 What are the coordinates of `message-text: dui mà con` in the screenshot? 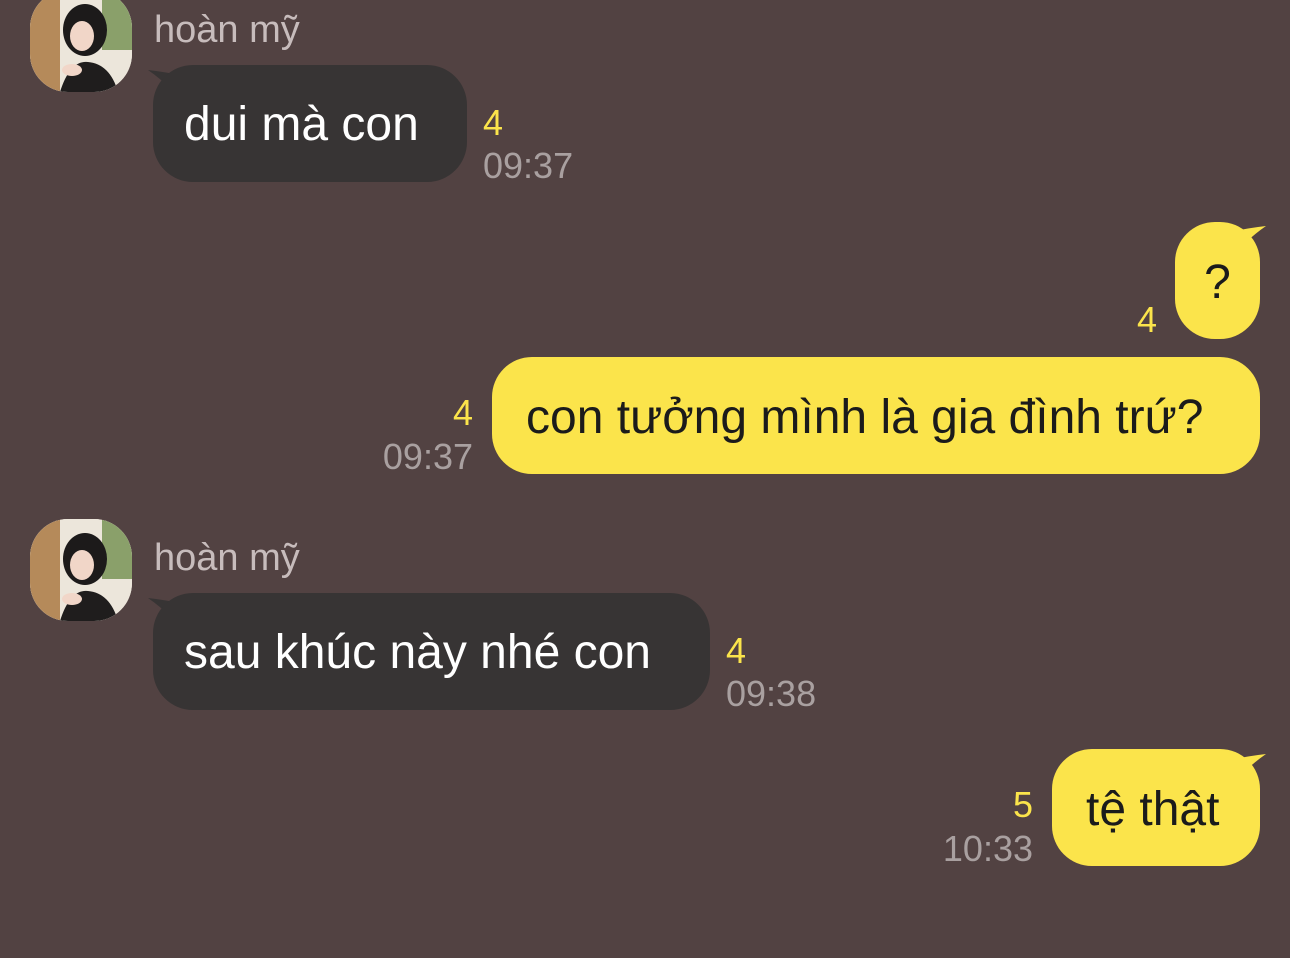 It's located at (301, 124).